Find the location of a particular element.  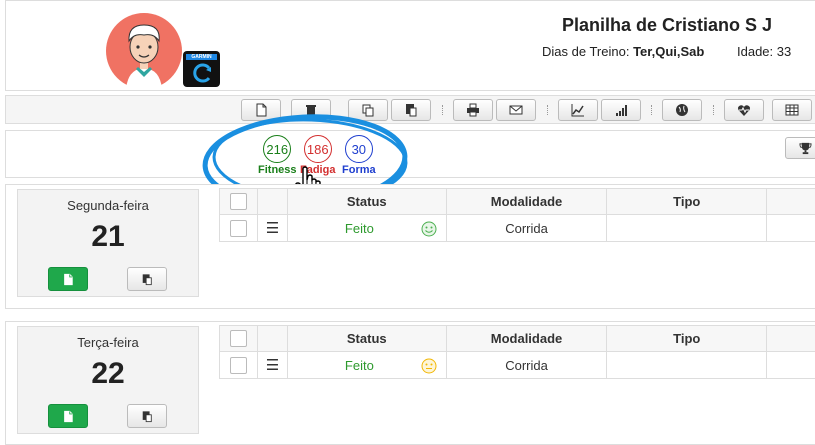

print-button is located at coordinates (473, 110).